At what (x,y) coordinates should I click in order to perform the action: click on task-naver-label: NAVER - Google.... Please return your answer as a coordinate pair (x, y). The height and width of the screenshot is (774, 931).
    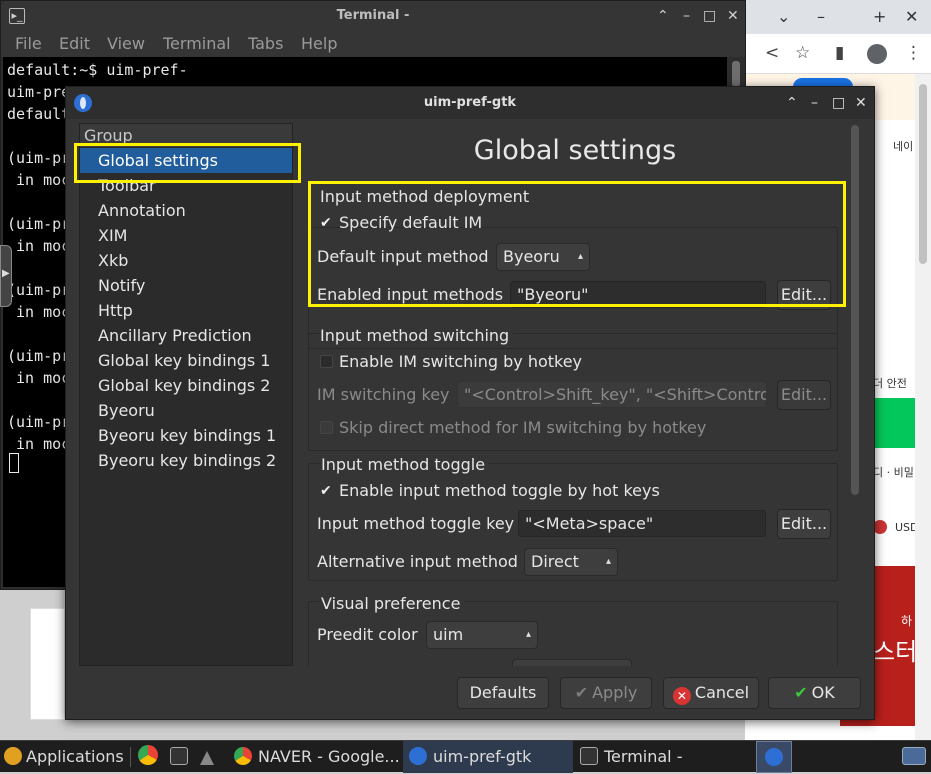
    Looking at the image, I should click on (329, 756).